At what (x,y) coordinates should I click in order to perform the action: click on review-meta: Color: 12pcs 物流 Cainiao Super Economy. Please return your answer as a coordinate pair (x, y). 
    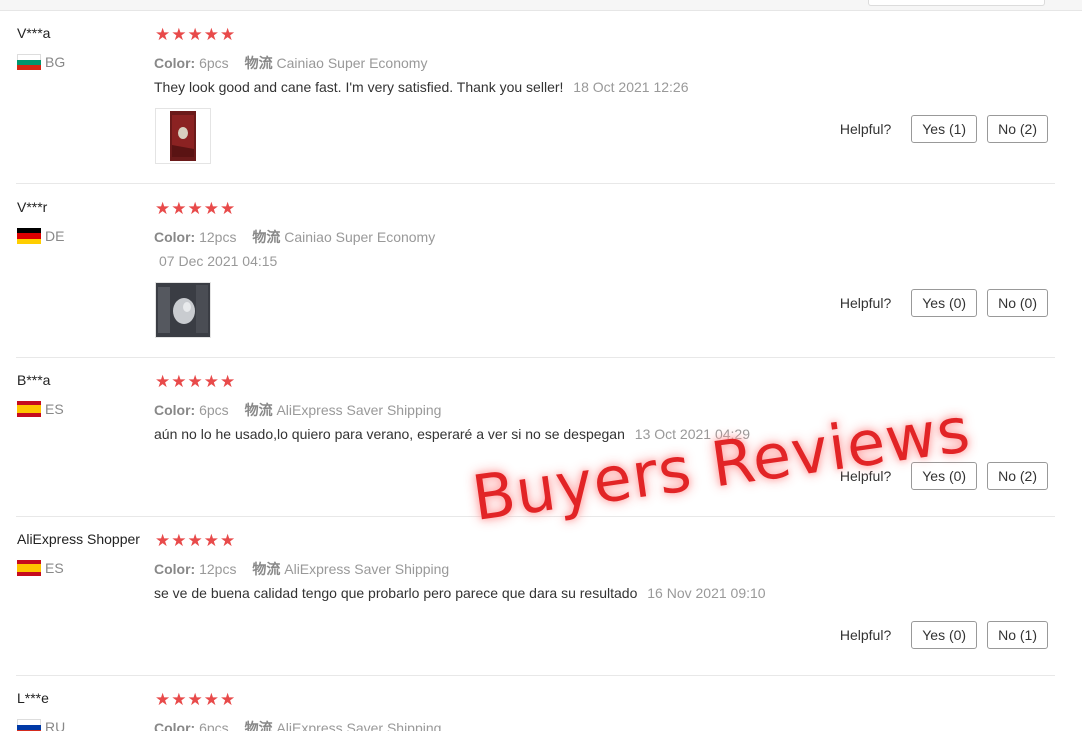
    Looking at the image, I should click on (294, 237).